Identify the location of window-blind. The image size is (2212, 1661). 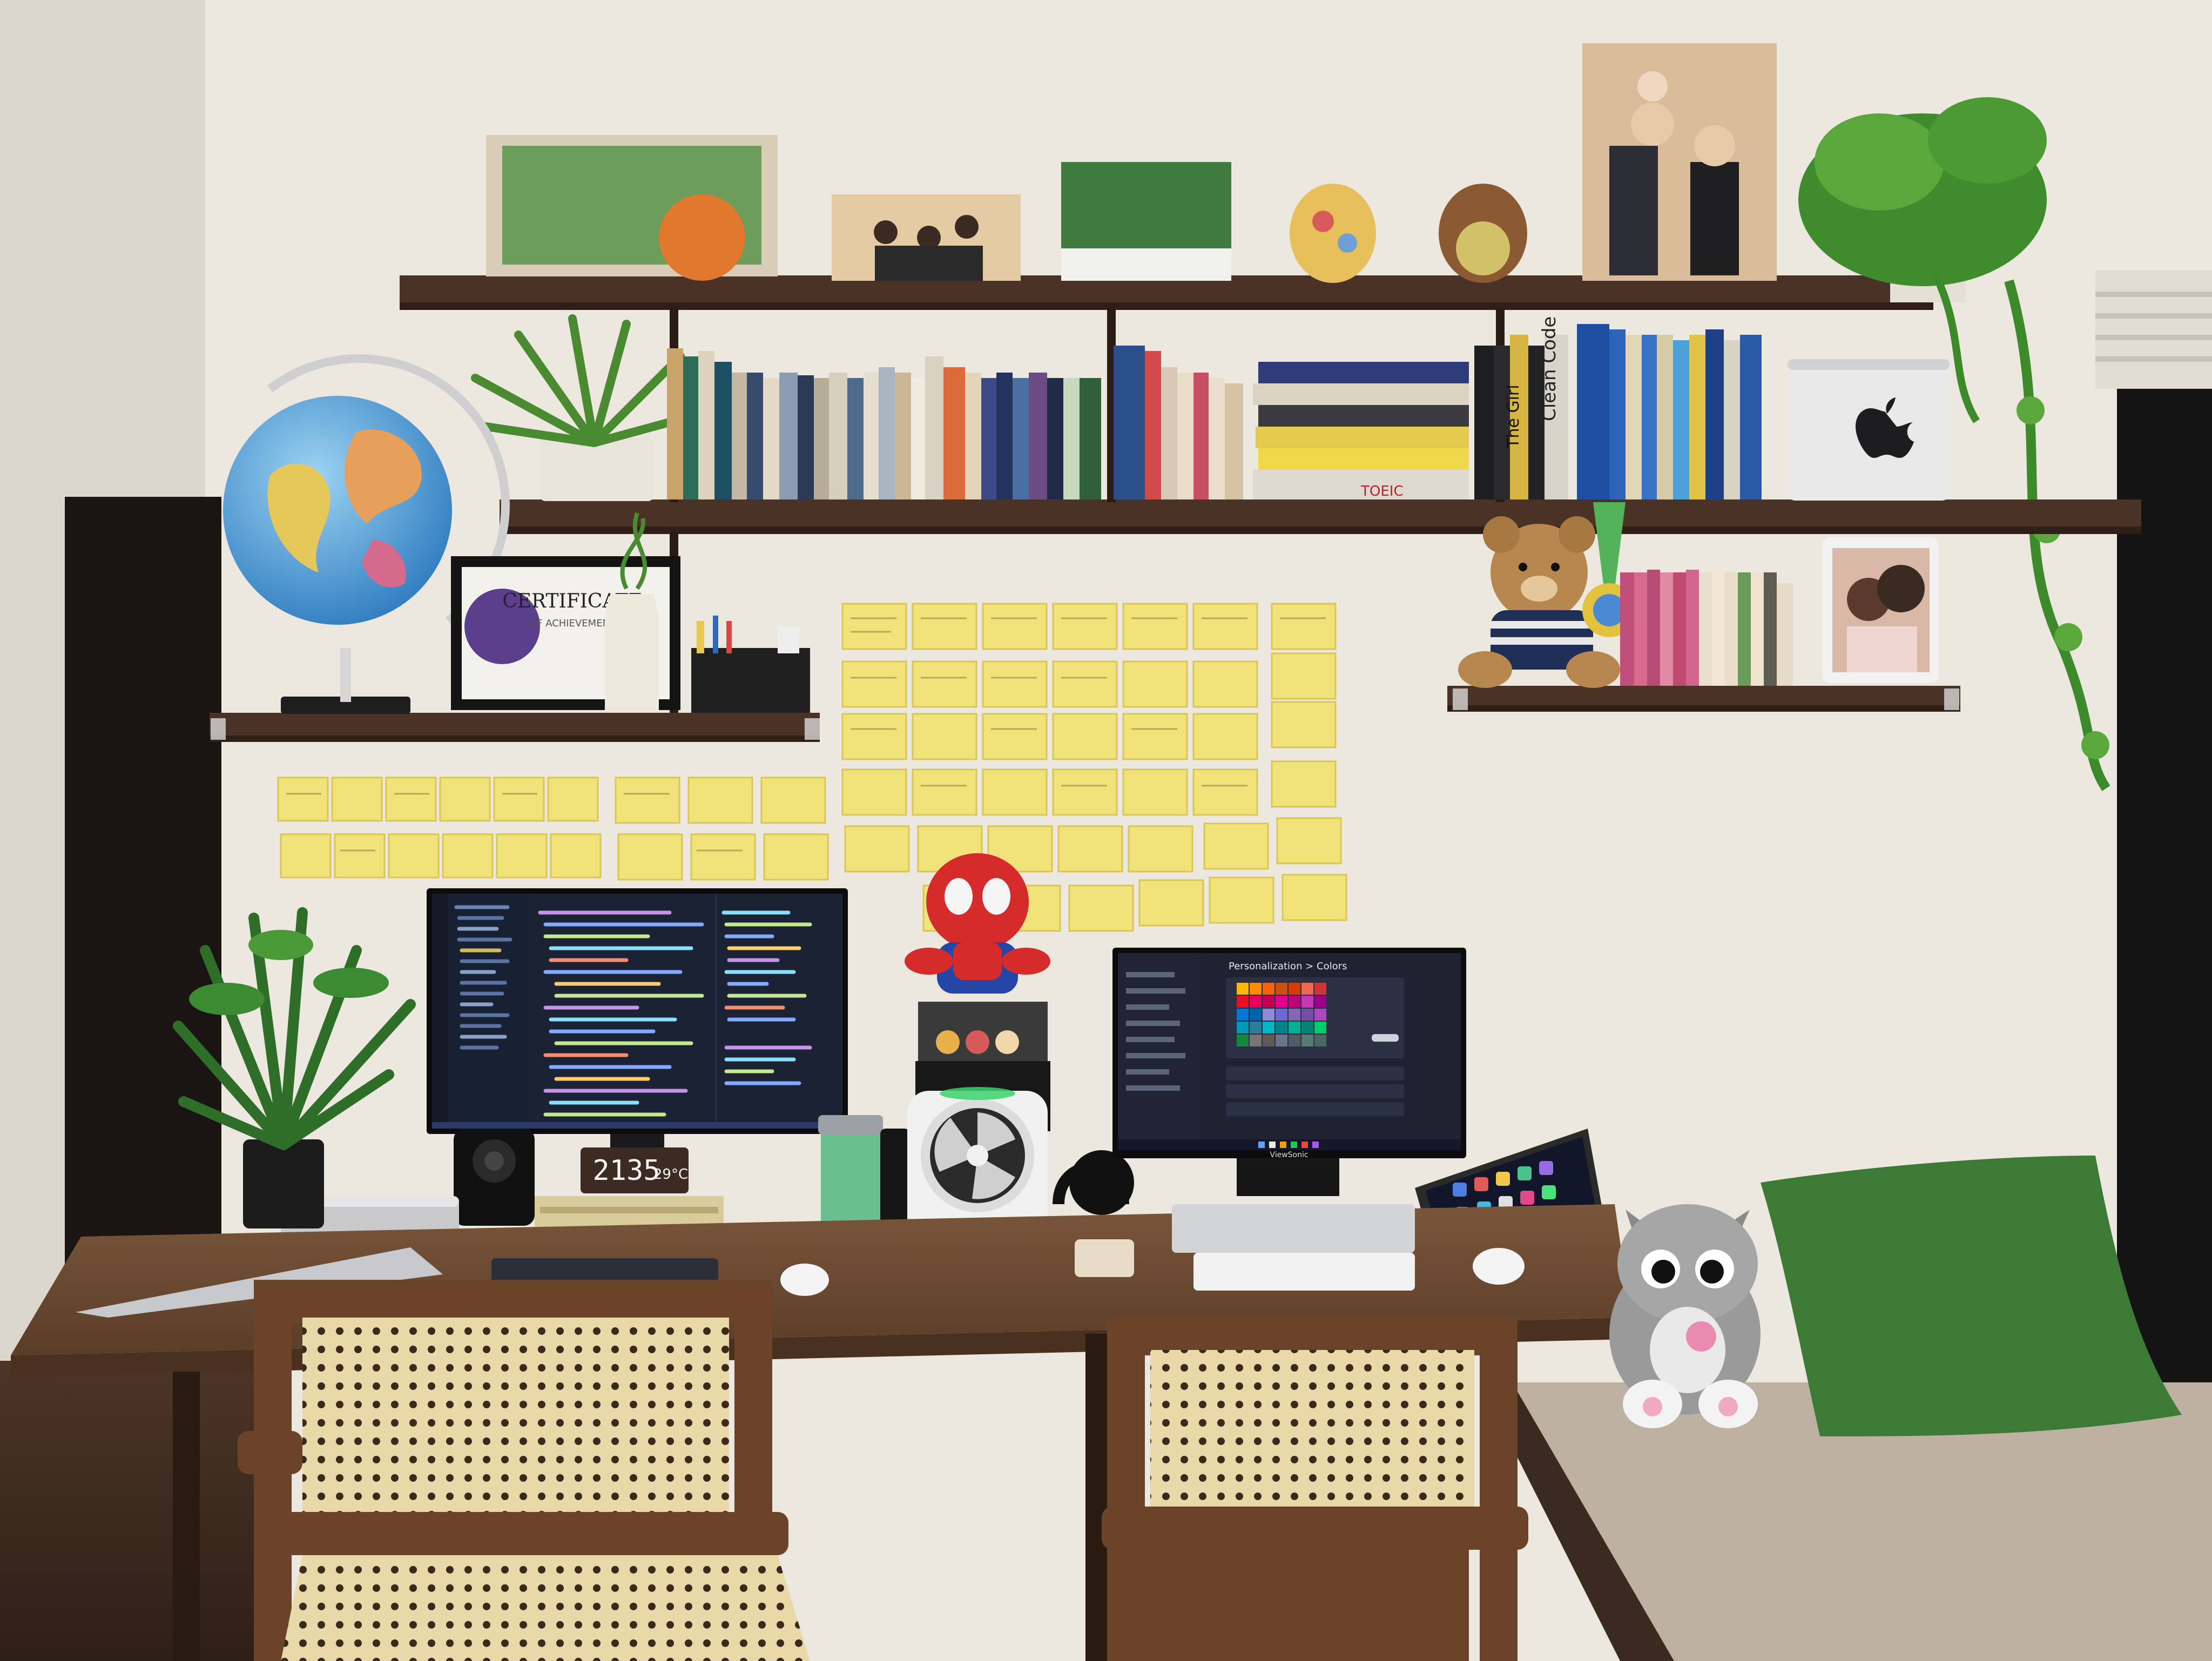
(2153, 329).